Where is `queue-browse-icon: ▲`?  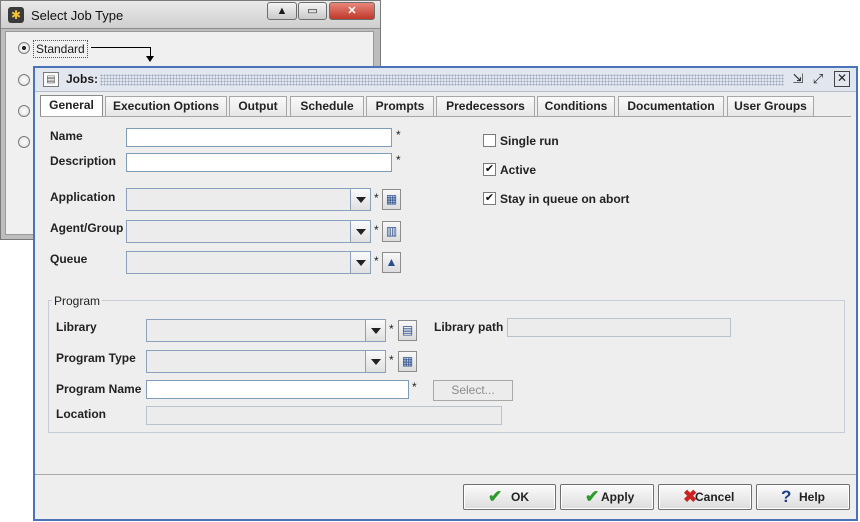
queue-browse-icon: ▲ is located at coordinates (391, 262).